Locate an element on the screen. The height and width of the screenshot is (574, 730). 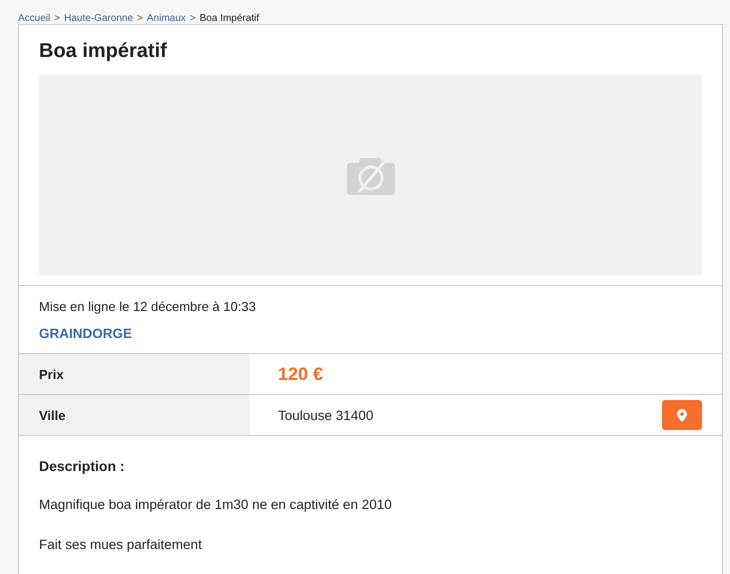
breadcrumb-link: Haute-Garonne is located at coordinates (99, 18).